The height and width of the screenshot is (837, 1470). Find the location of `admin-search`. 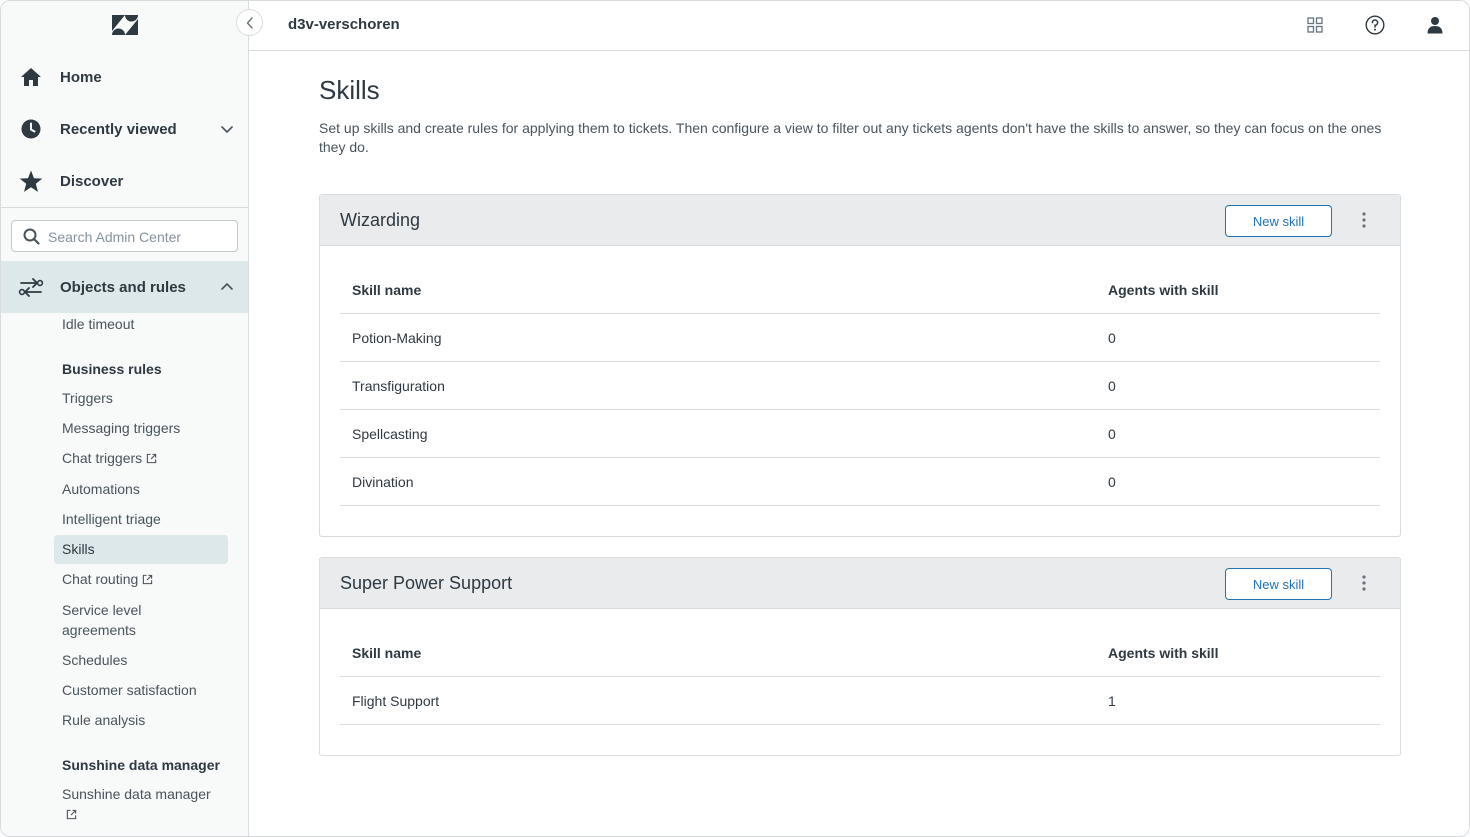

admin-search is located at coordinates (124, 236).